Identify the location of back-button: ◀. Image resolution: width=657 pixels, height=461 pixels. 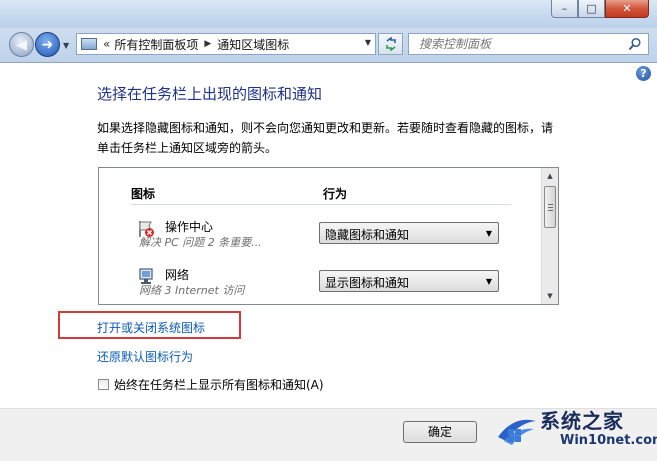
(21, 44).